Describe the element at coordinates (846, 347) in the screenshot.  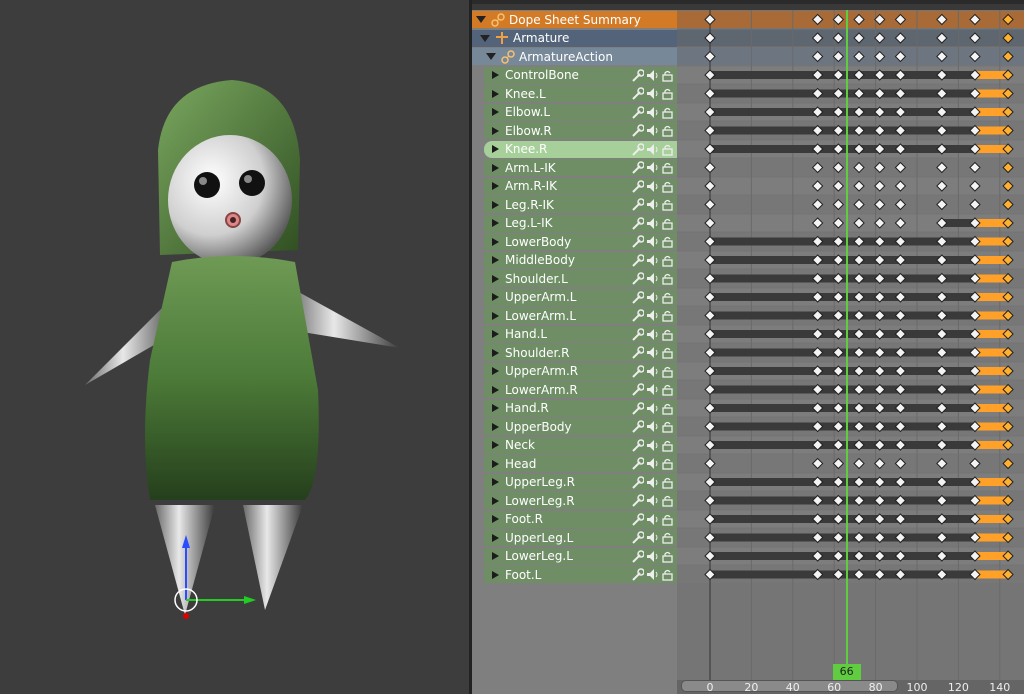
I see `current-frame-line` at that location.